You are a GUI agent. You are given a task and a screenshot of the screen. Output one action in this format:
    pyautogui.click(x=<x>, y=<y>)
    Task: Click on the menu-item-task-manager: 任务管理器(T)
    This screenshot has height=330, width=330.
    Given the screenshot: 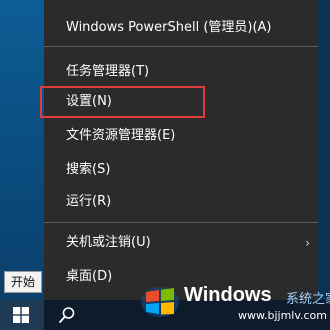 What is the action you would take?
    pyautogui.click(x=181, y=72)
    